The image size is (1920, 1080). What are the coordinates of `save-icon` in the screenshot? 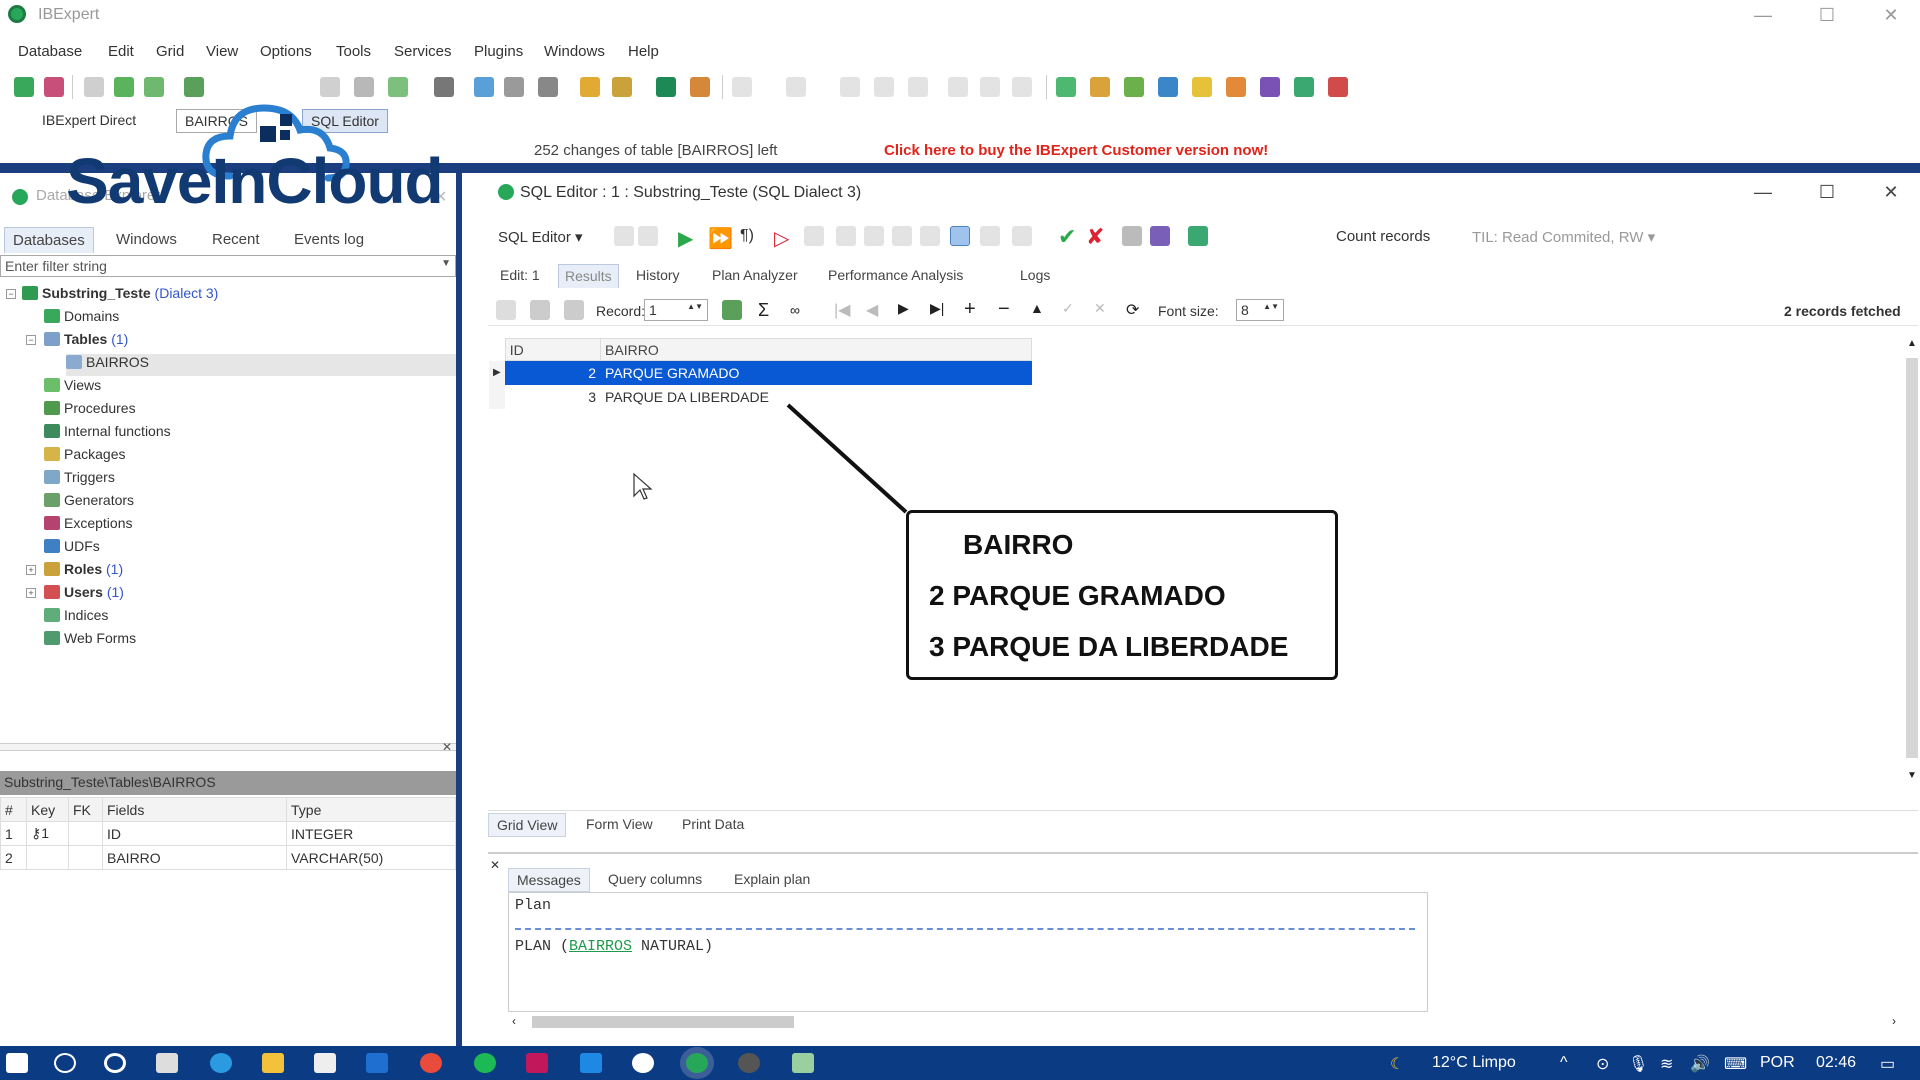 It's located at (796, 87).